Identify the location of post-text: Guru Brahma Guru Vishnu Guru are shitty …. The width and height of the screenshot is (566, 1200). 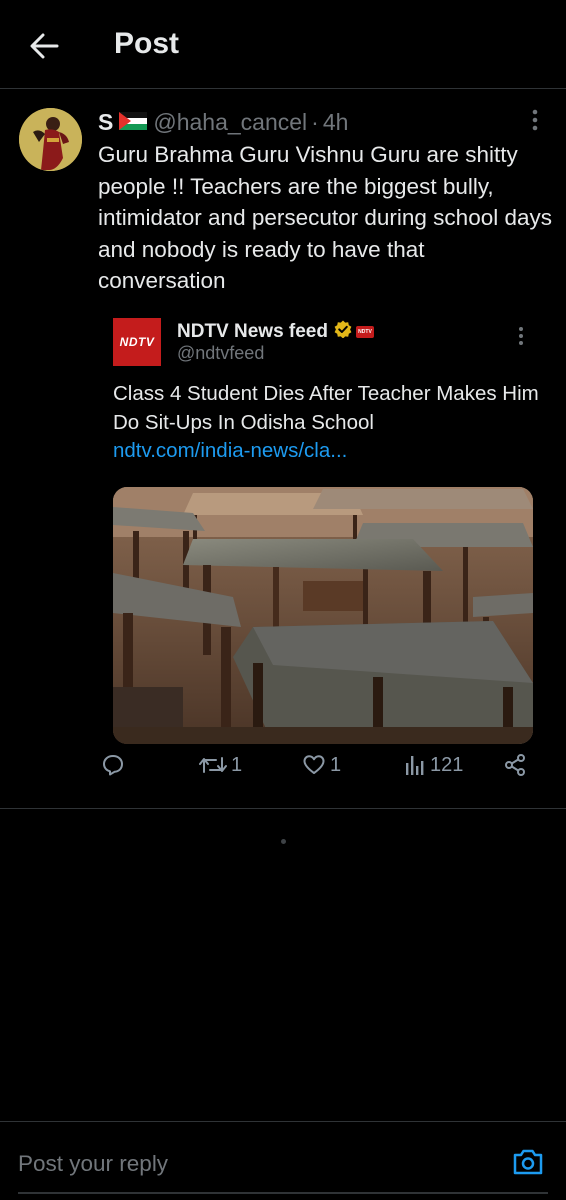
(325, 217).